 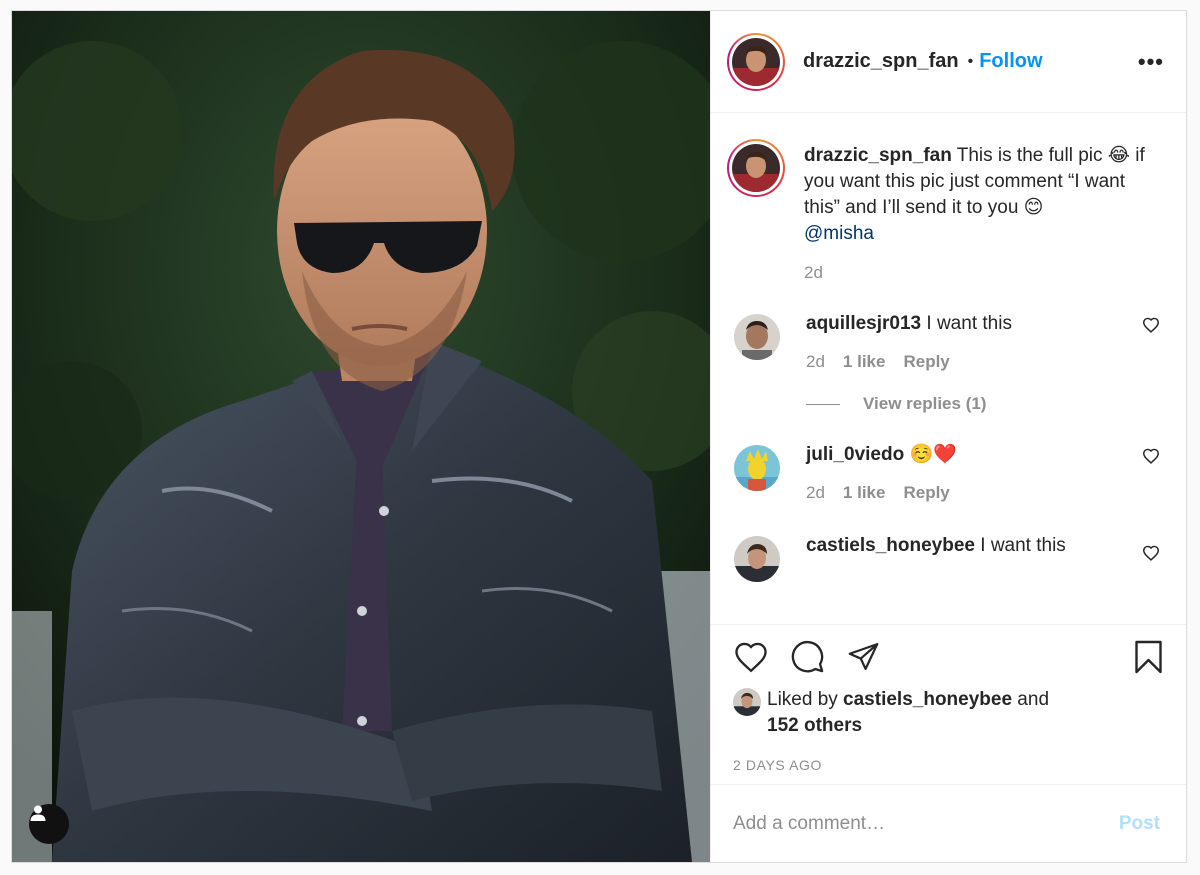 What do you see at coordinates (984, 273) in the screenshot?
I see `caption-time: 2d` at bounding box center [984, 273].